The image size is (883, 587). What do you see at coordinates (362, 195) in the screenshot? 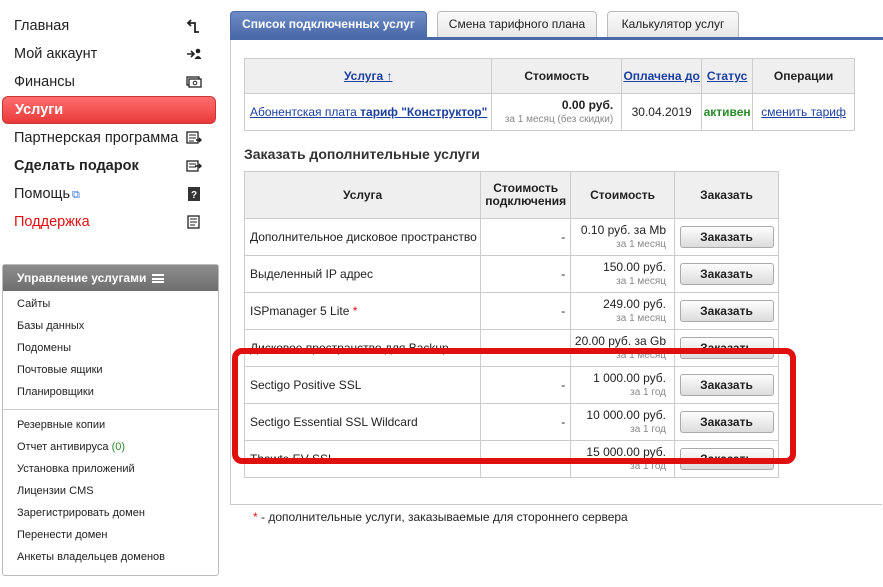
I see `column-header-service: Услуга` at bounding box center [362, 195].